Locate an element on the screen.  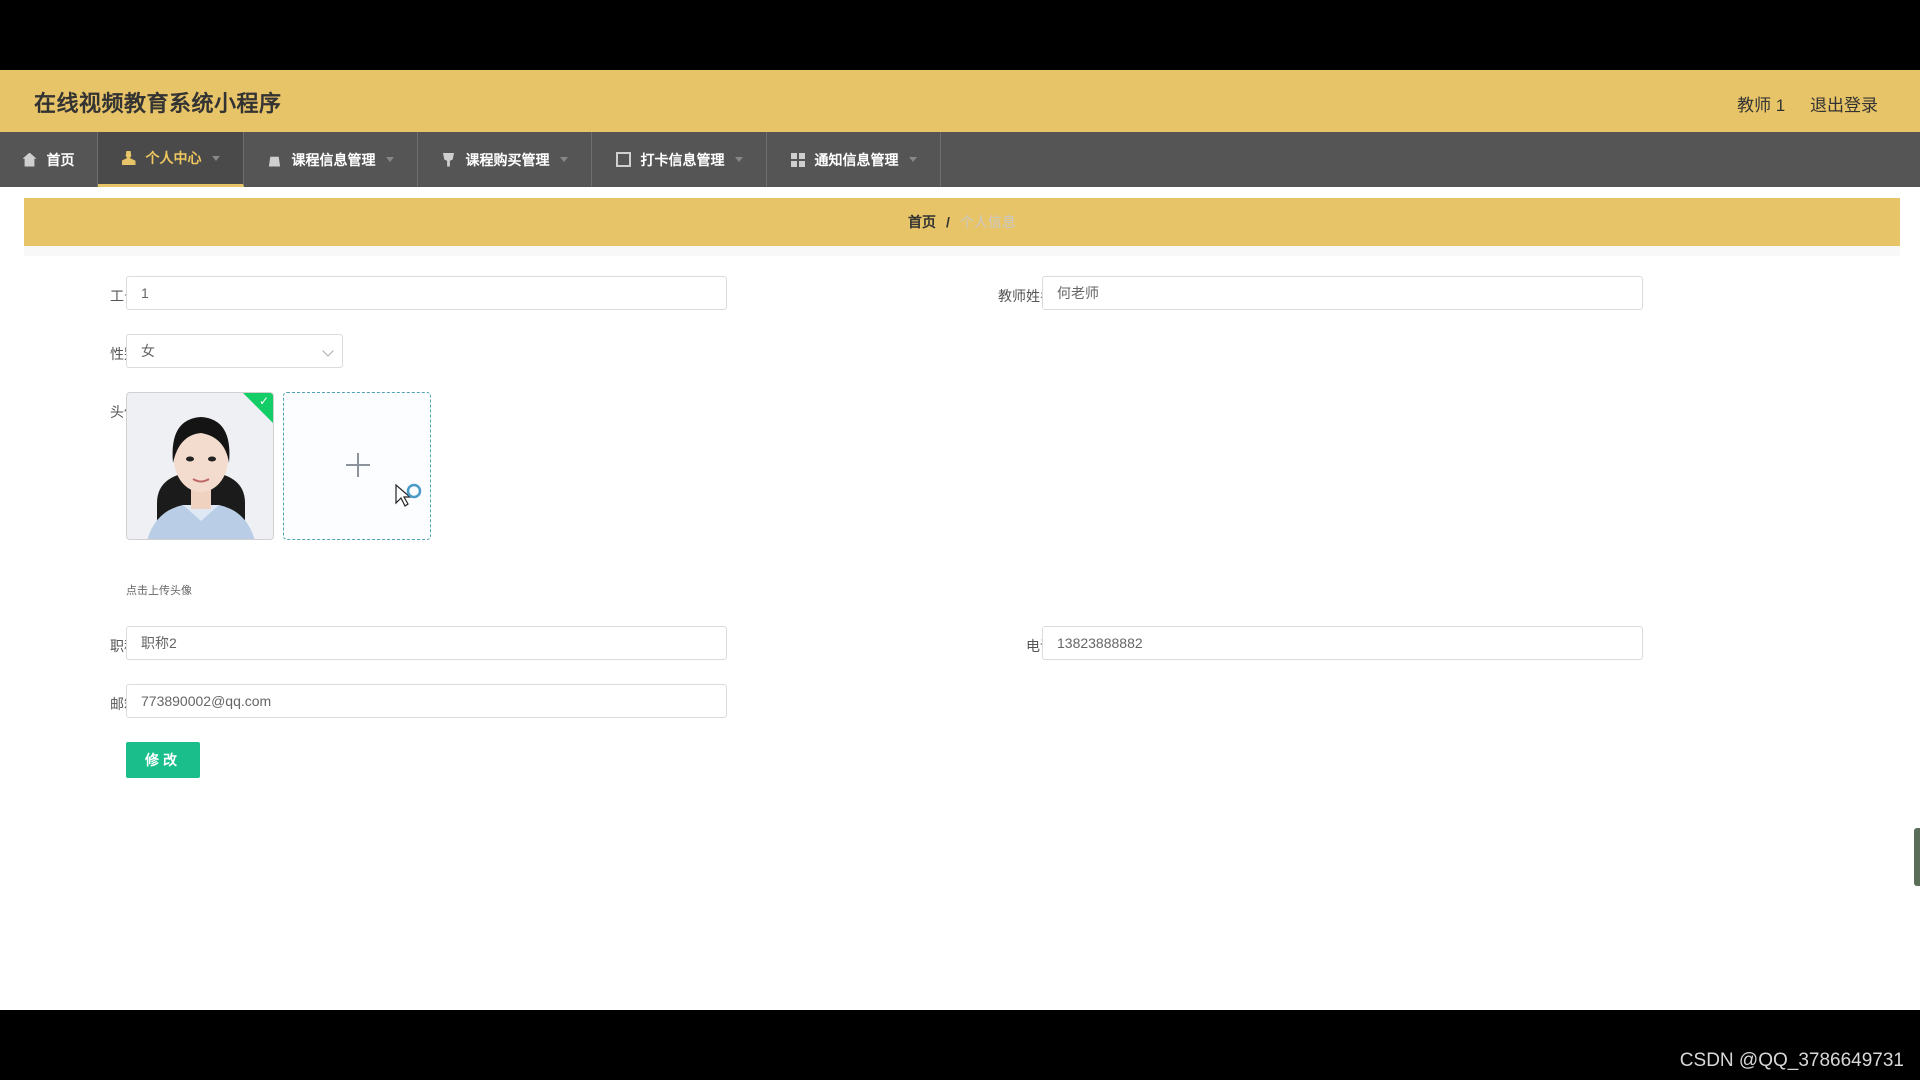
breadcrumb: 首页 / 个人信息 is located at coordinates (962, 222).